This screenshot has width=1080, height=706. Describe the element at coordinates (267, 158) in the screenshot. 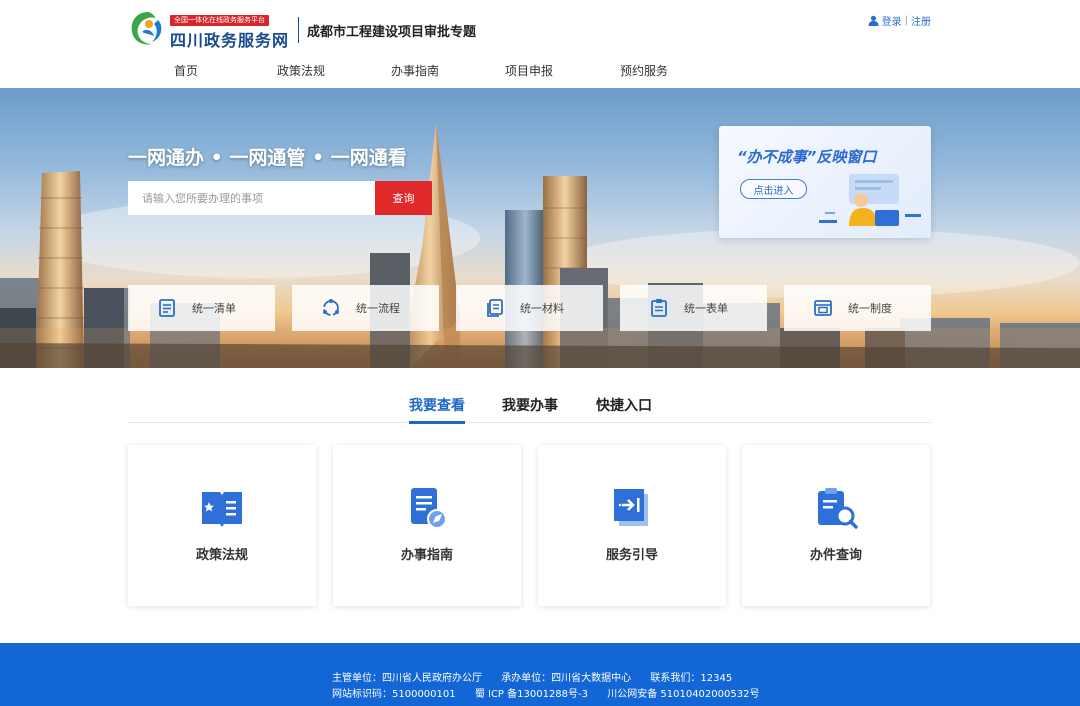

I see `hero-slogan: 一网通办 • 一网通管 • 一网通看` at that location.